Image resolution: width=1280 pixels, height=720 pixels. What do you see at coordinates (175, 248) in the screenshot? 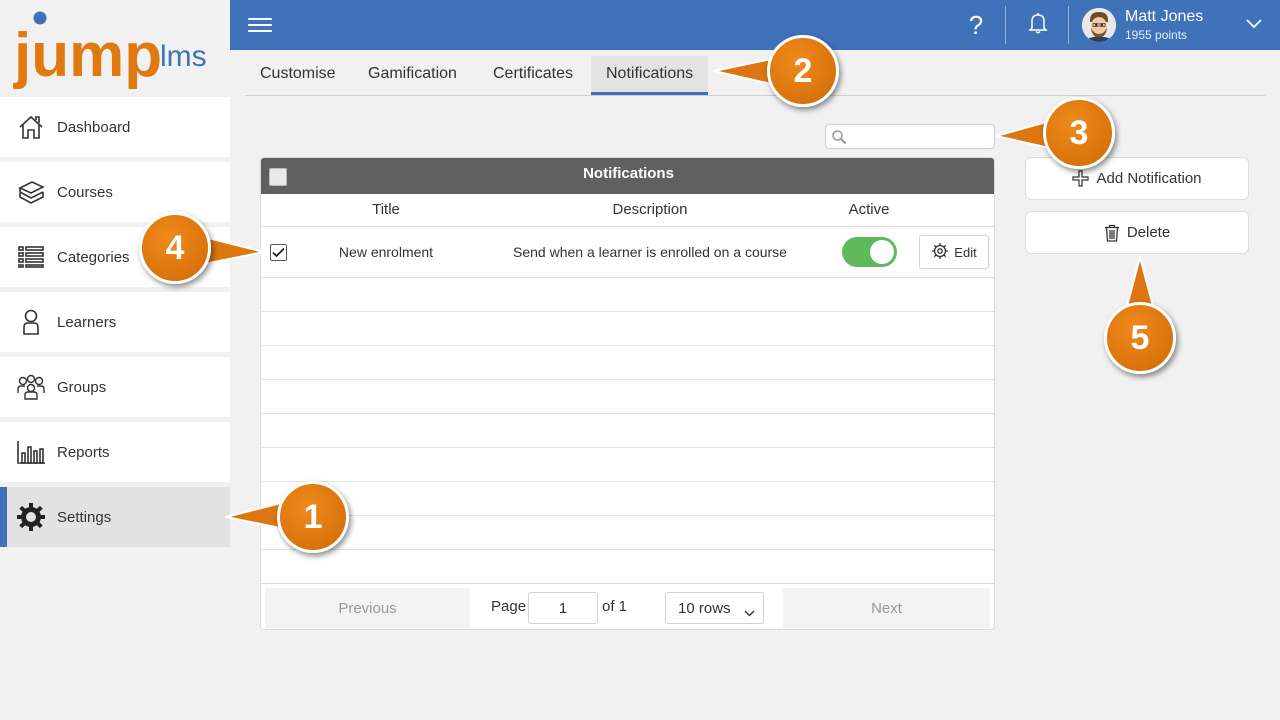
I see `callout-marker-4: 4` at bounding box center [175, 248].